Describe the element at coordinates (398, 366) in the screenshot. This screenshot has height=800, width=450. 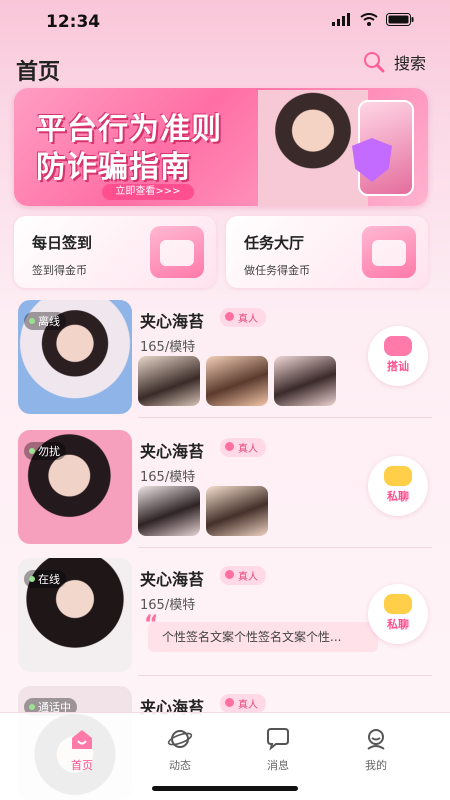
I see `action-label: 搭讪` at that location.